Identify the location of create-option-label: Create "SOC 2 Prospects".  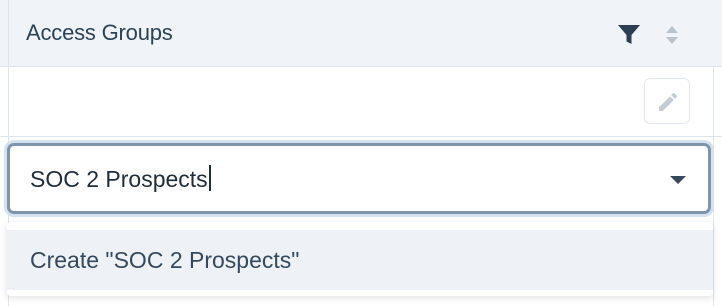
(165, 260).